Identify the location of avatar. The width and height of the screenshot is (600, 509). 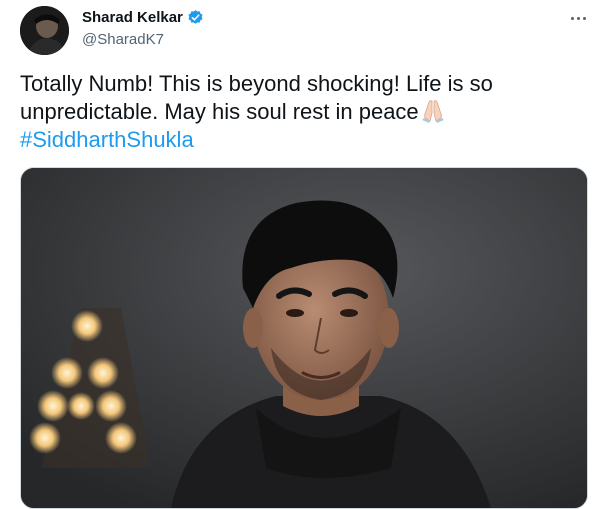
(44, 30).